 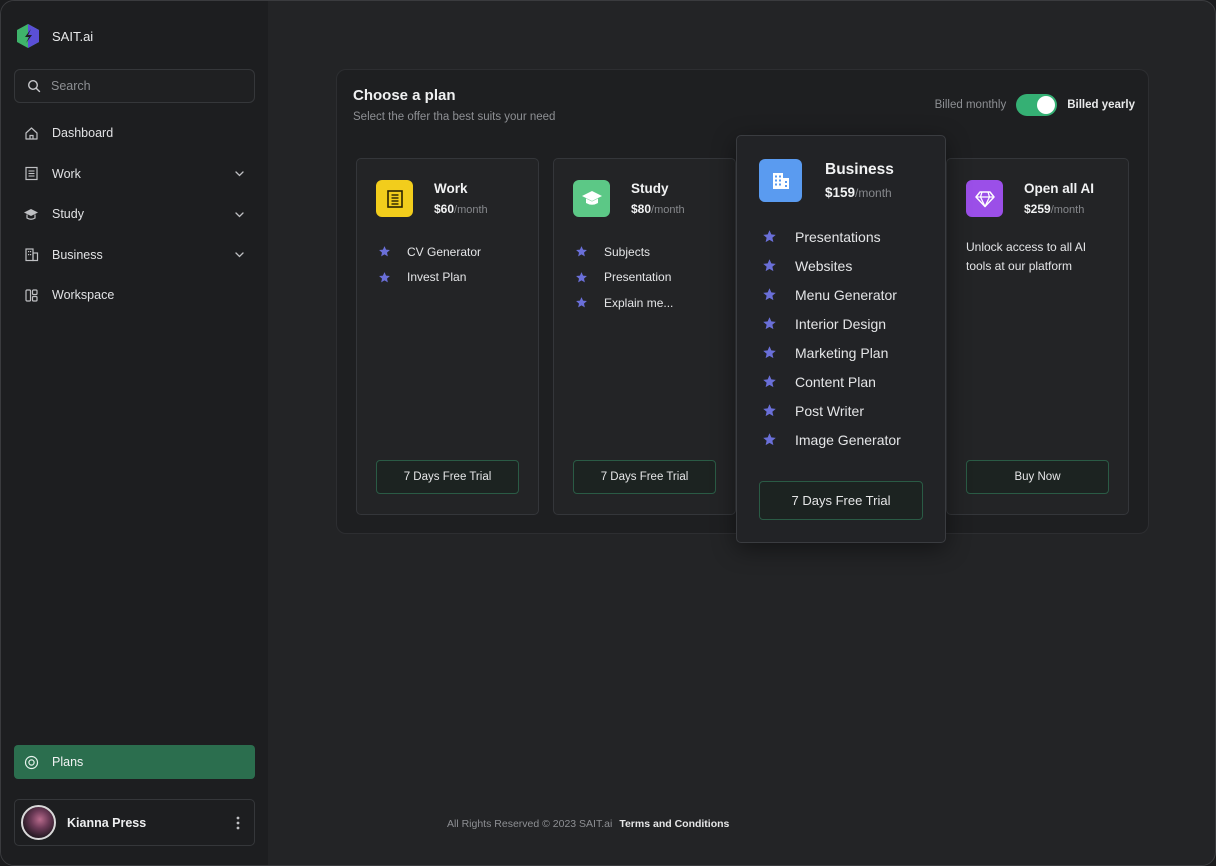 I want to click on feature-label: Menu Generator, so click(x=846, y=294).